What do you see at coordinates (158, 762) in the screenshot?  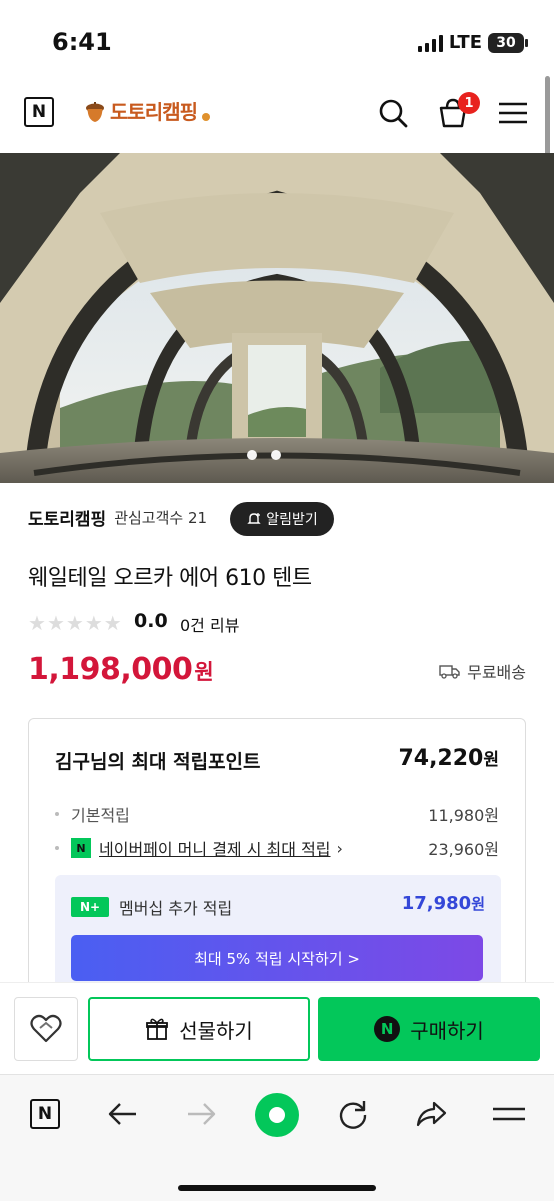 I see `points-headline: 김구님의 최대 적립포인트` at bounding box center [158, 762].